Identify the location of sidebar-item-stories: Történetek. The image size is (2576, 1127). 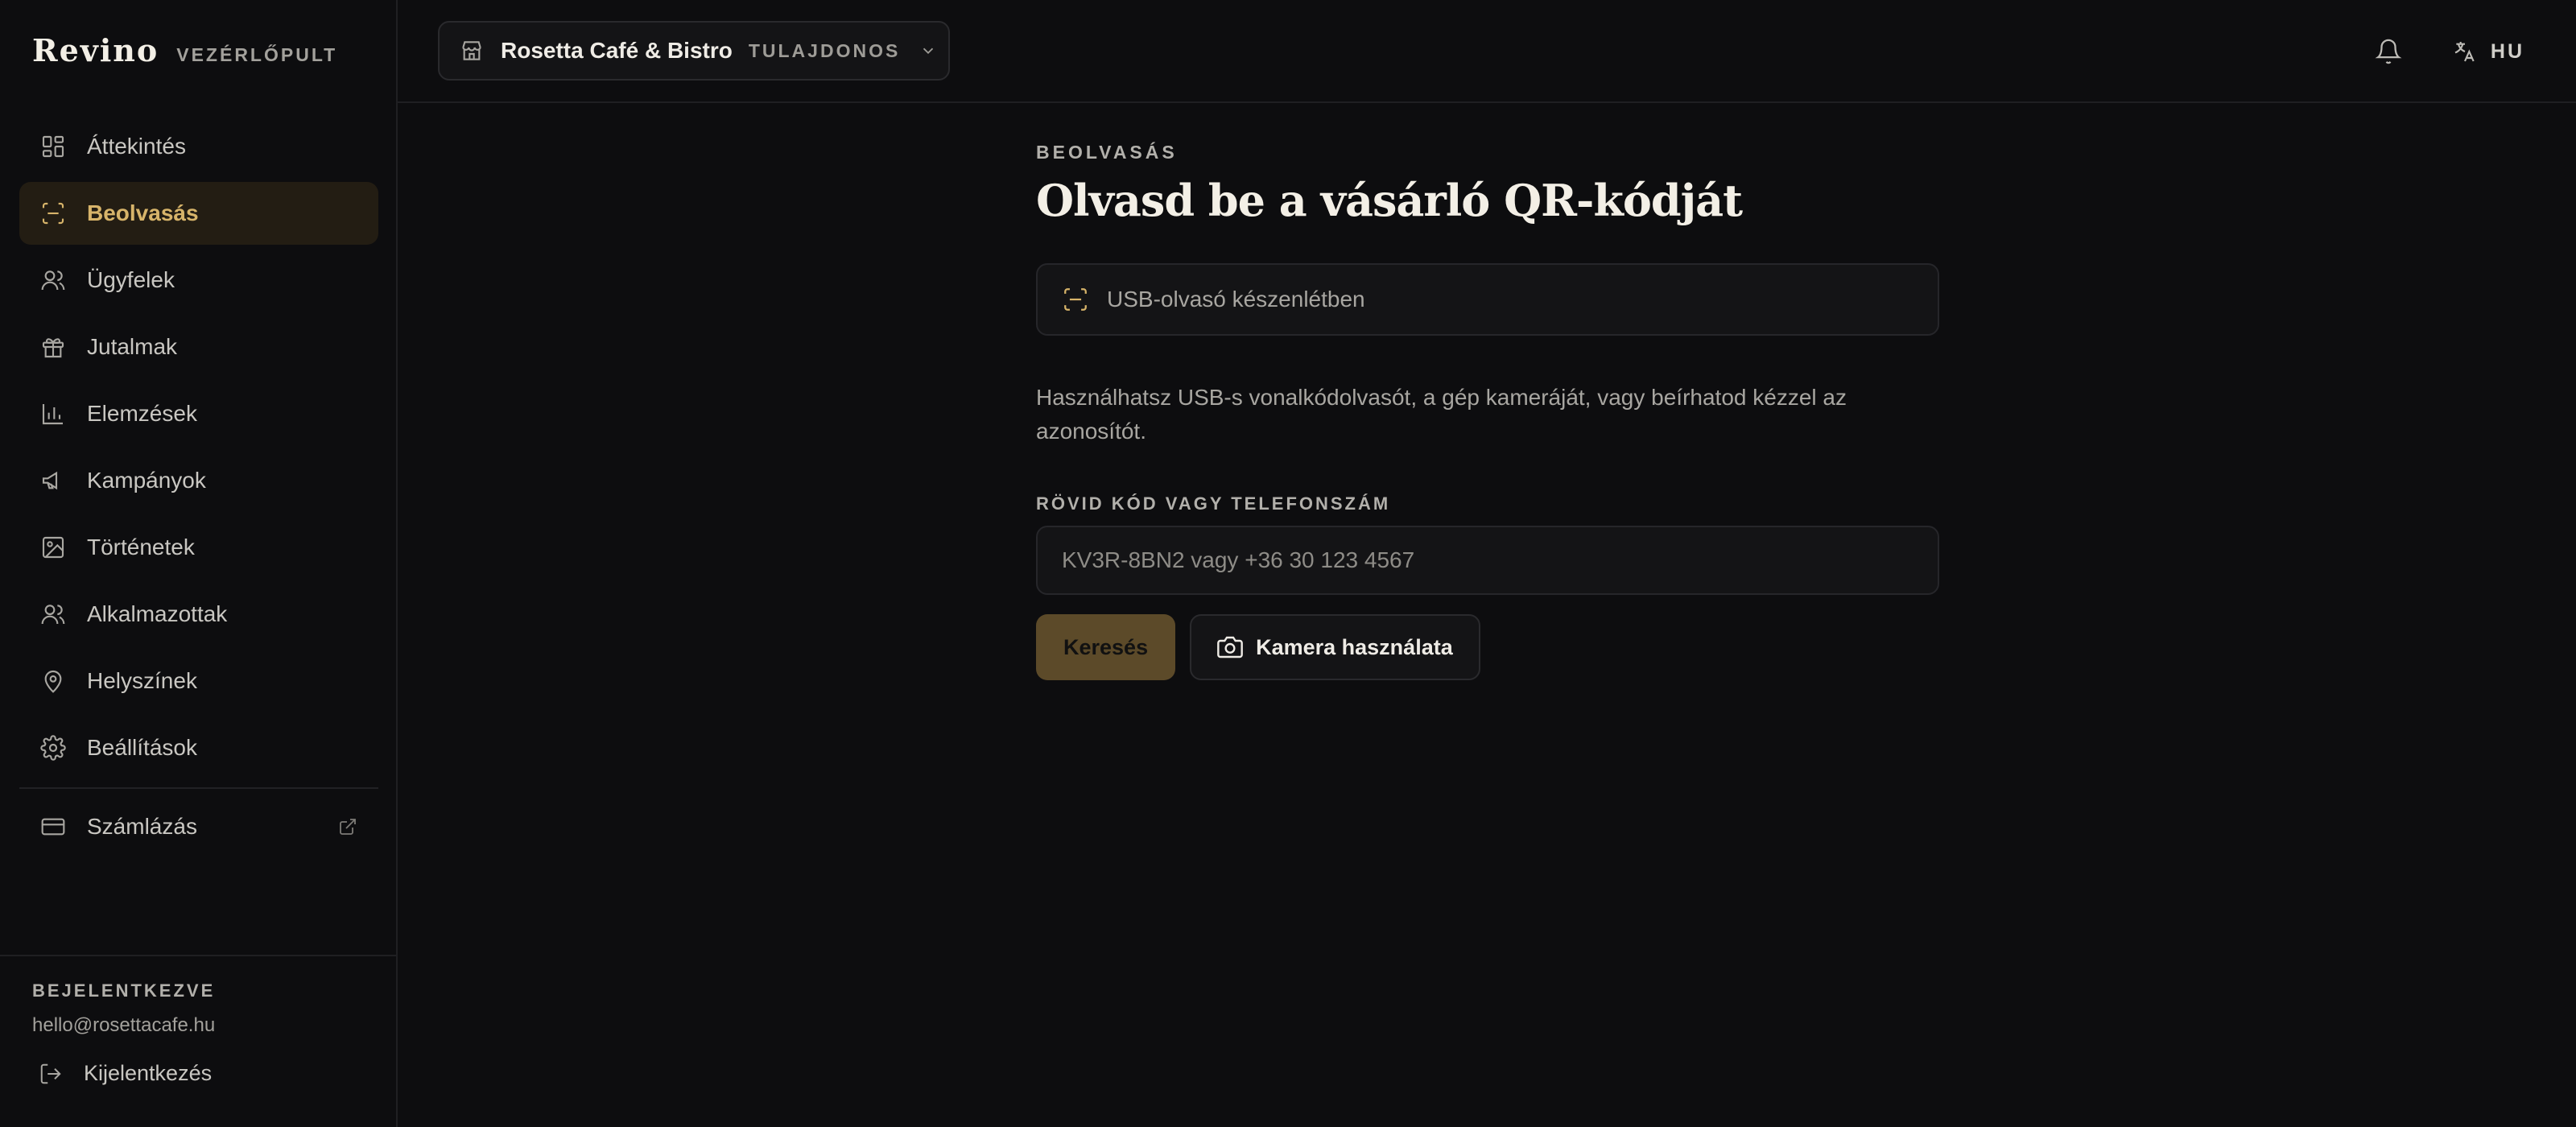
(198, 547).